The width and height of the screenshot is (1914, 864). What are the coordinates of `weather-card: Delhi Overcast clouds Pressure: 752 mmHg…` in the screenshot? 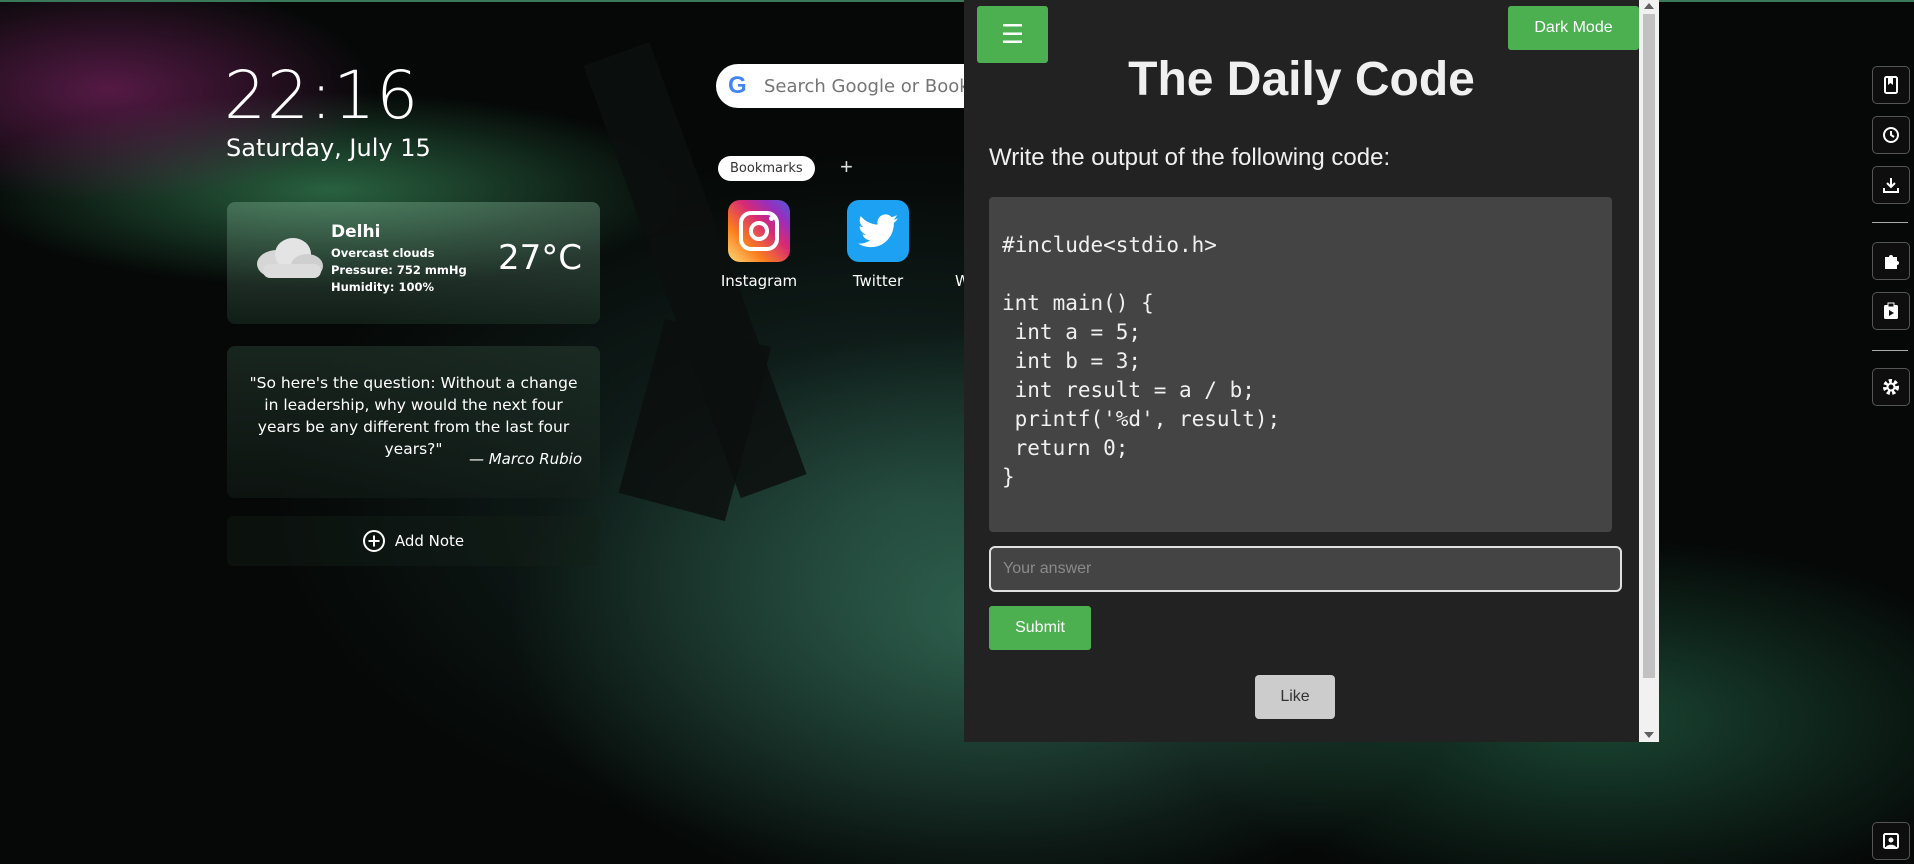 It's located at (413, 263).